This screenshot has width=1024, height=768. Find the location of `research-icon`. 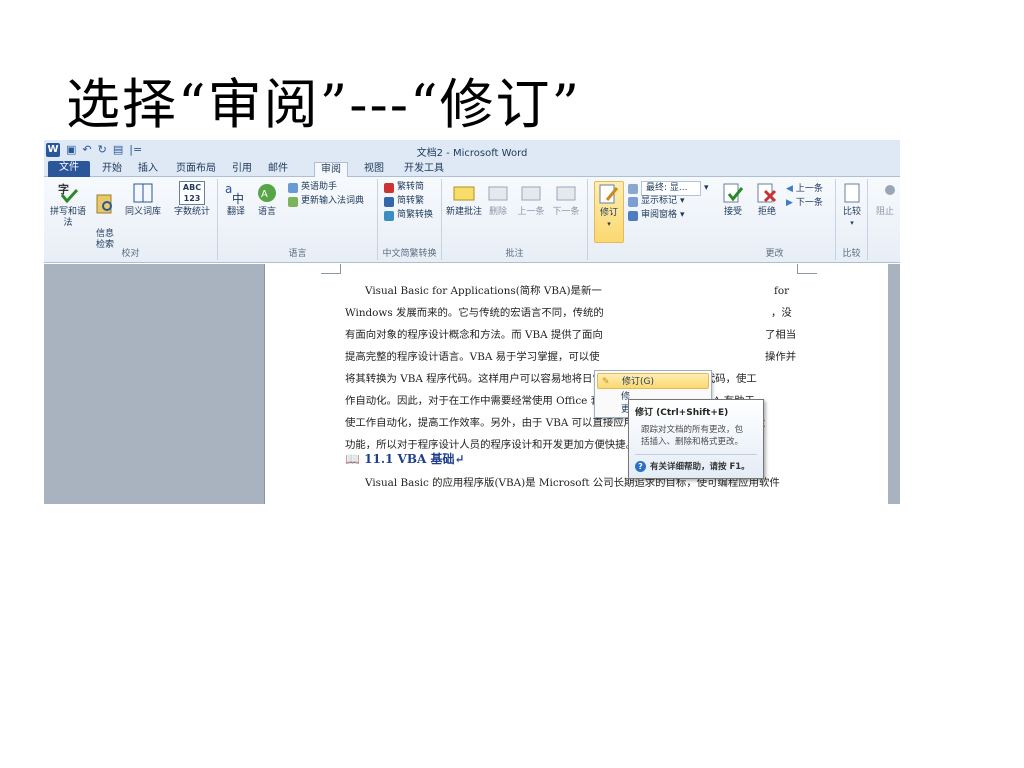

research-icon is located at coordinates (104, 204).